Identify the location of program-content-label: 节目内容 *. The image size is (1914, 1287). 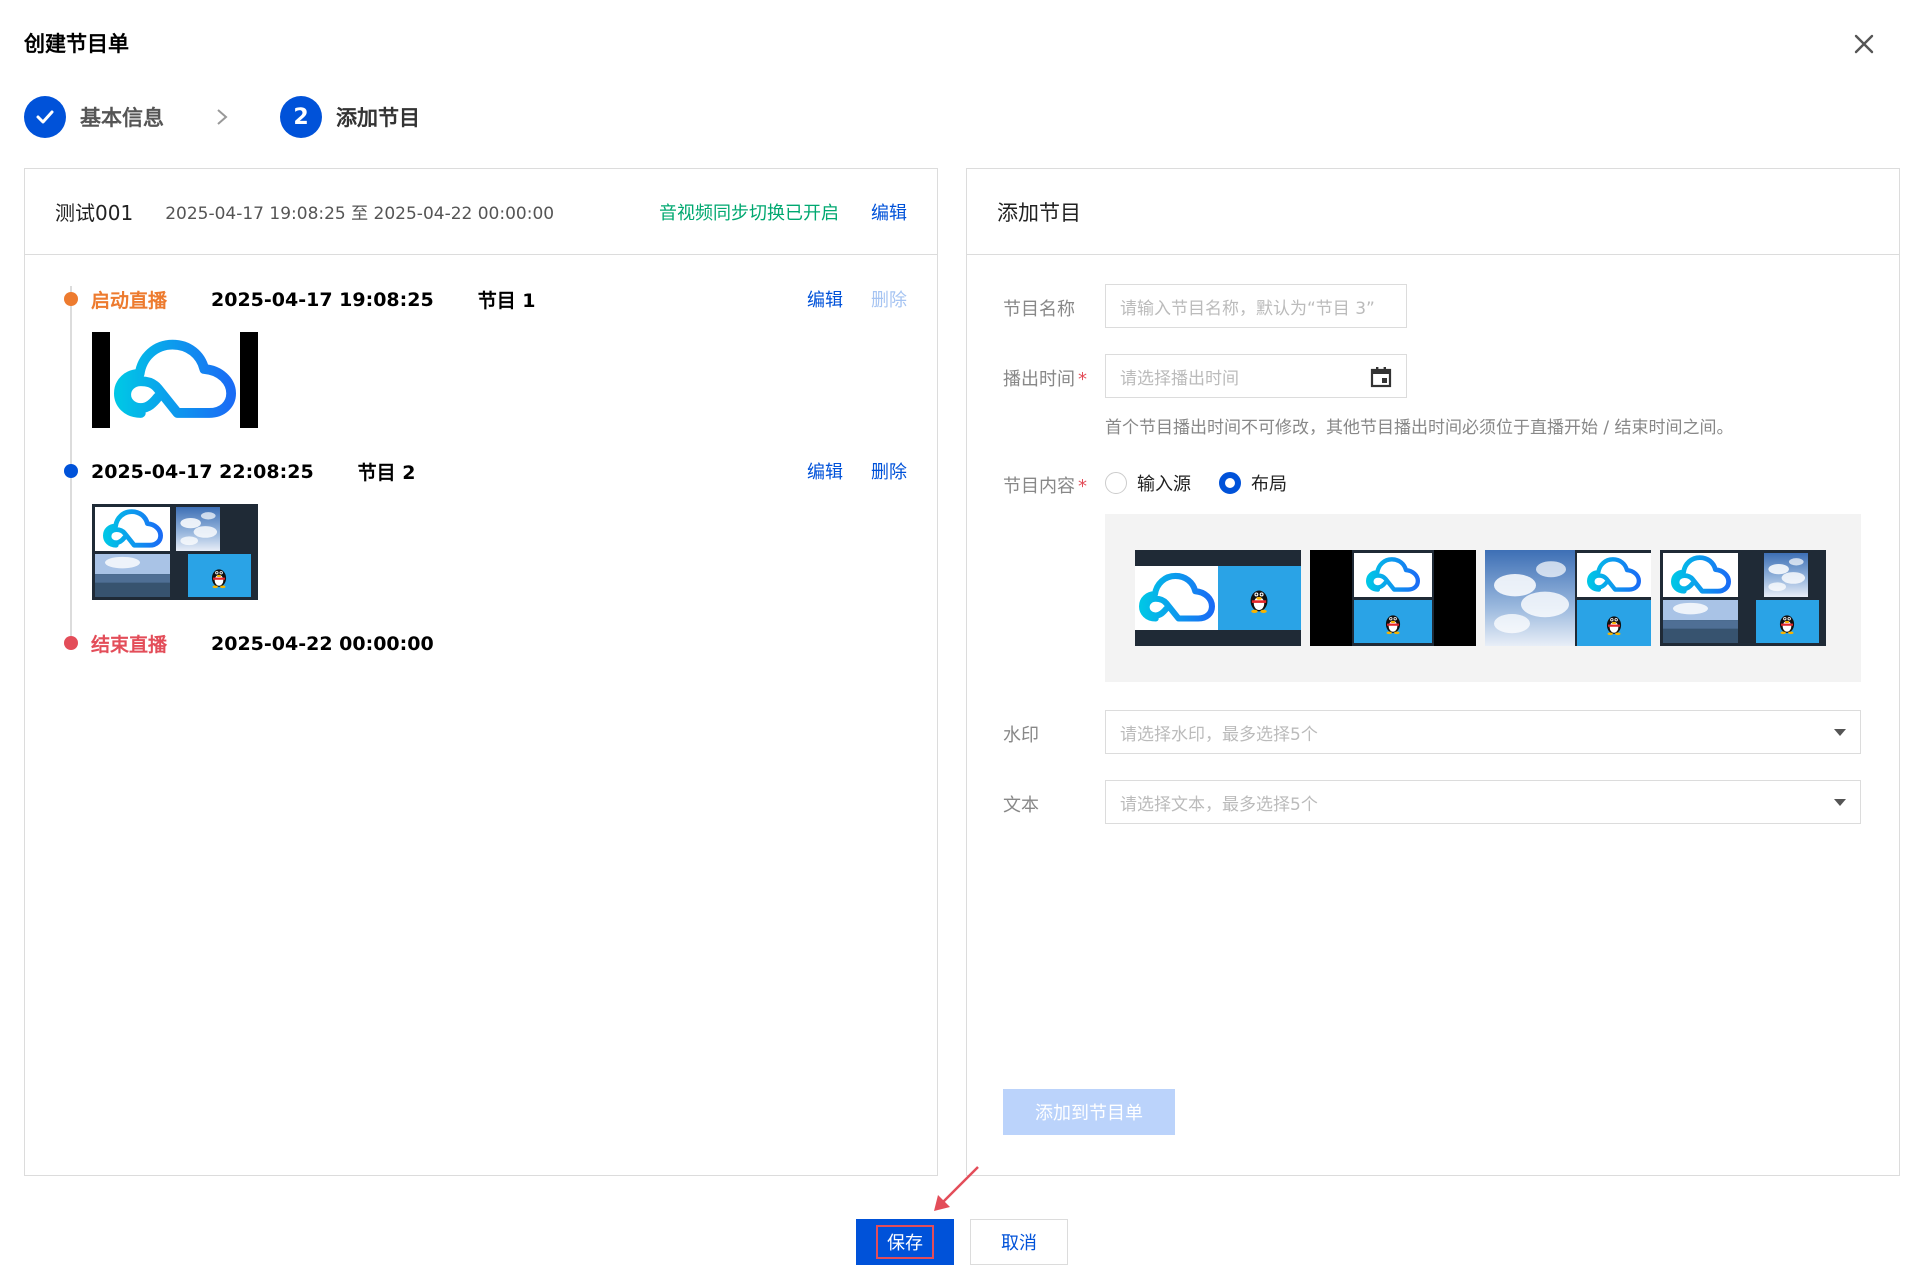
(1045, 486).